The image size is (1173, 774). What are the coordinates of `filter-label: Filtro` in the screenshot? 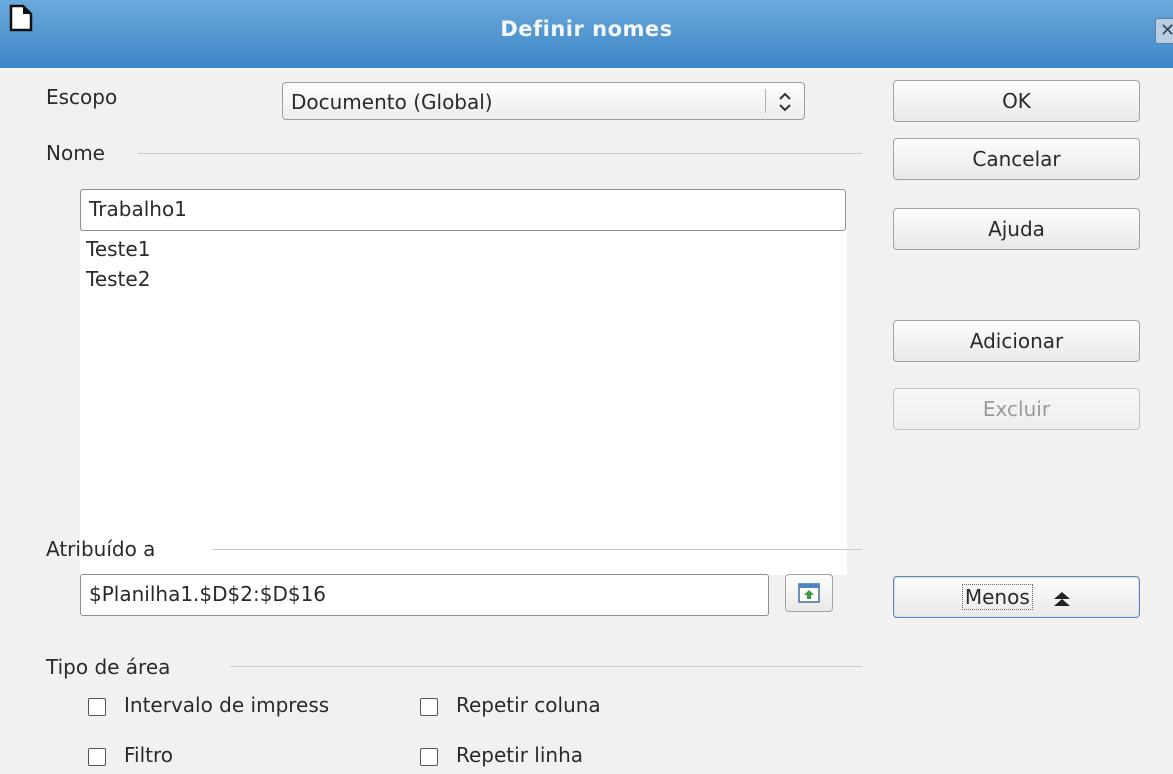 It's located at (149, 755).